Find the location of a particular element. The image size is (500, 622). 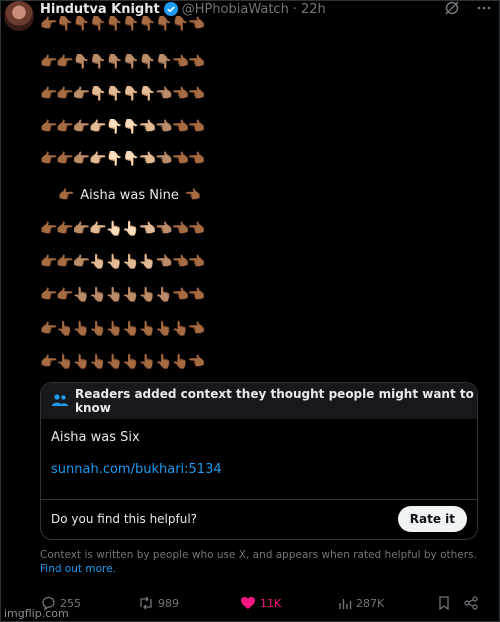

watermark: imgflip.com is located at coordinates (36, 613).